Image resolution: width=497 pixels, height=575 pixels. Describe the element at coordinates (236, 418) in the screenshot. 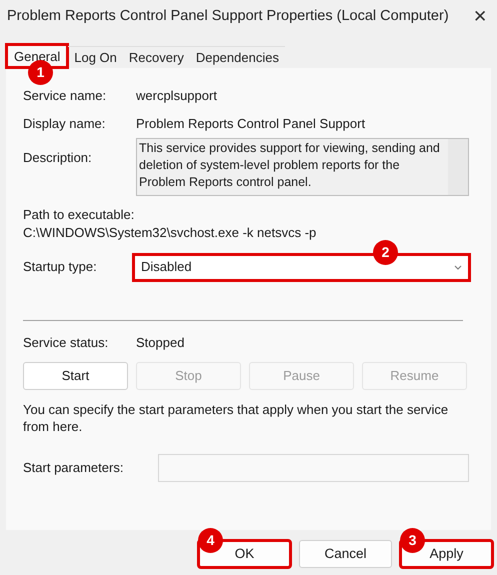

I see `hint-text: You can specify the start parameters that apply when you start the service from here.` at that location.